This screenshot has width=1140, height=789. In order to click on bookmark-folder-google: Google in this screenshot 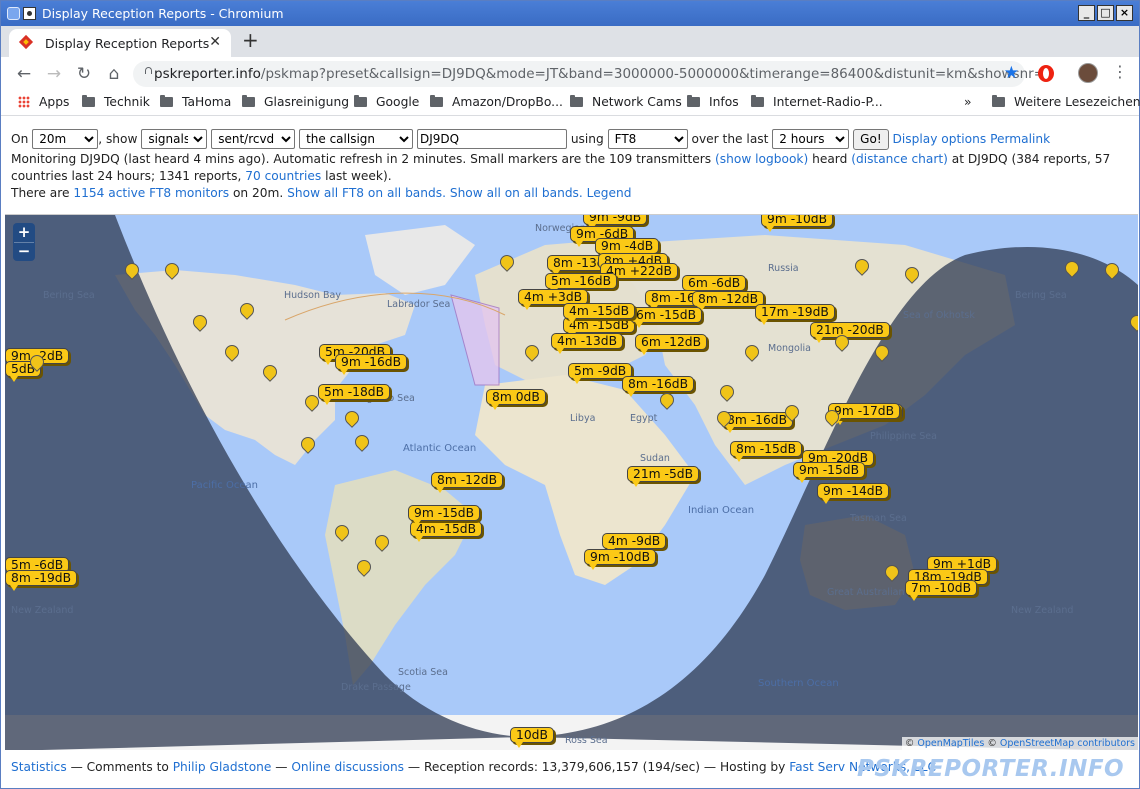, I will do `click(386, 102)`.